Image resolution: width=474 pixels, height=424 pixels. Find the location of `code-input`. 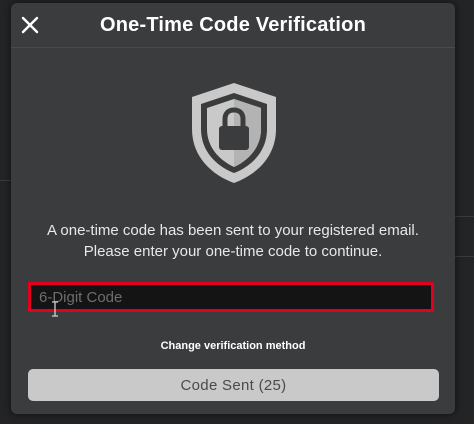

code-input is located at coordinates (231, 297).